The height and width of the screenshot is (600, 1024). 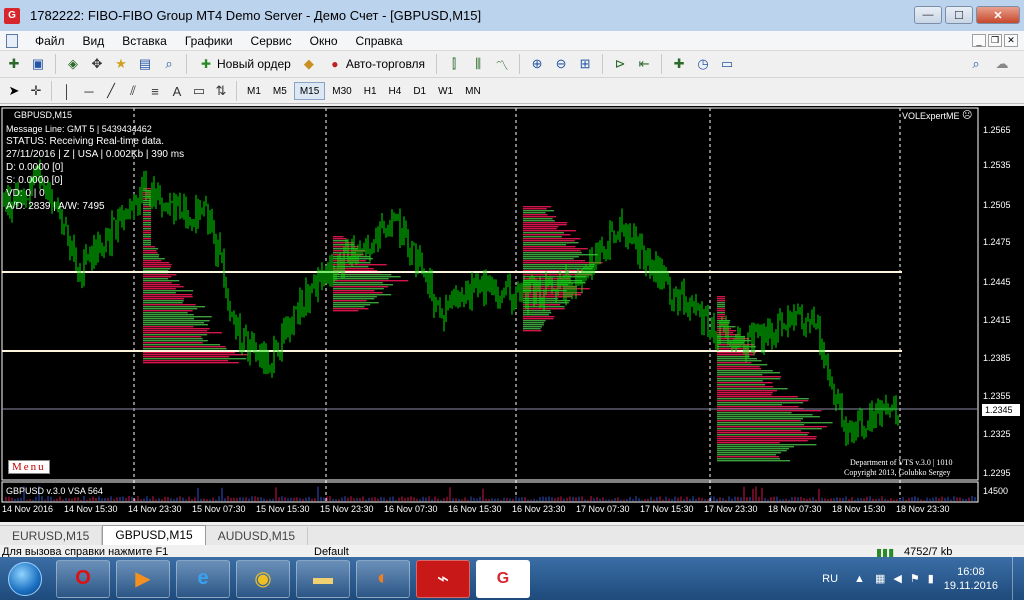 What do you see at coordinates (263, 578) in the screenshot?
I see `chrome-icon: ◉` at bounding box center [263, 578].